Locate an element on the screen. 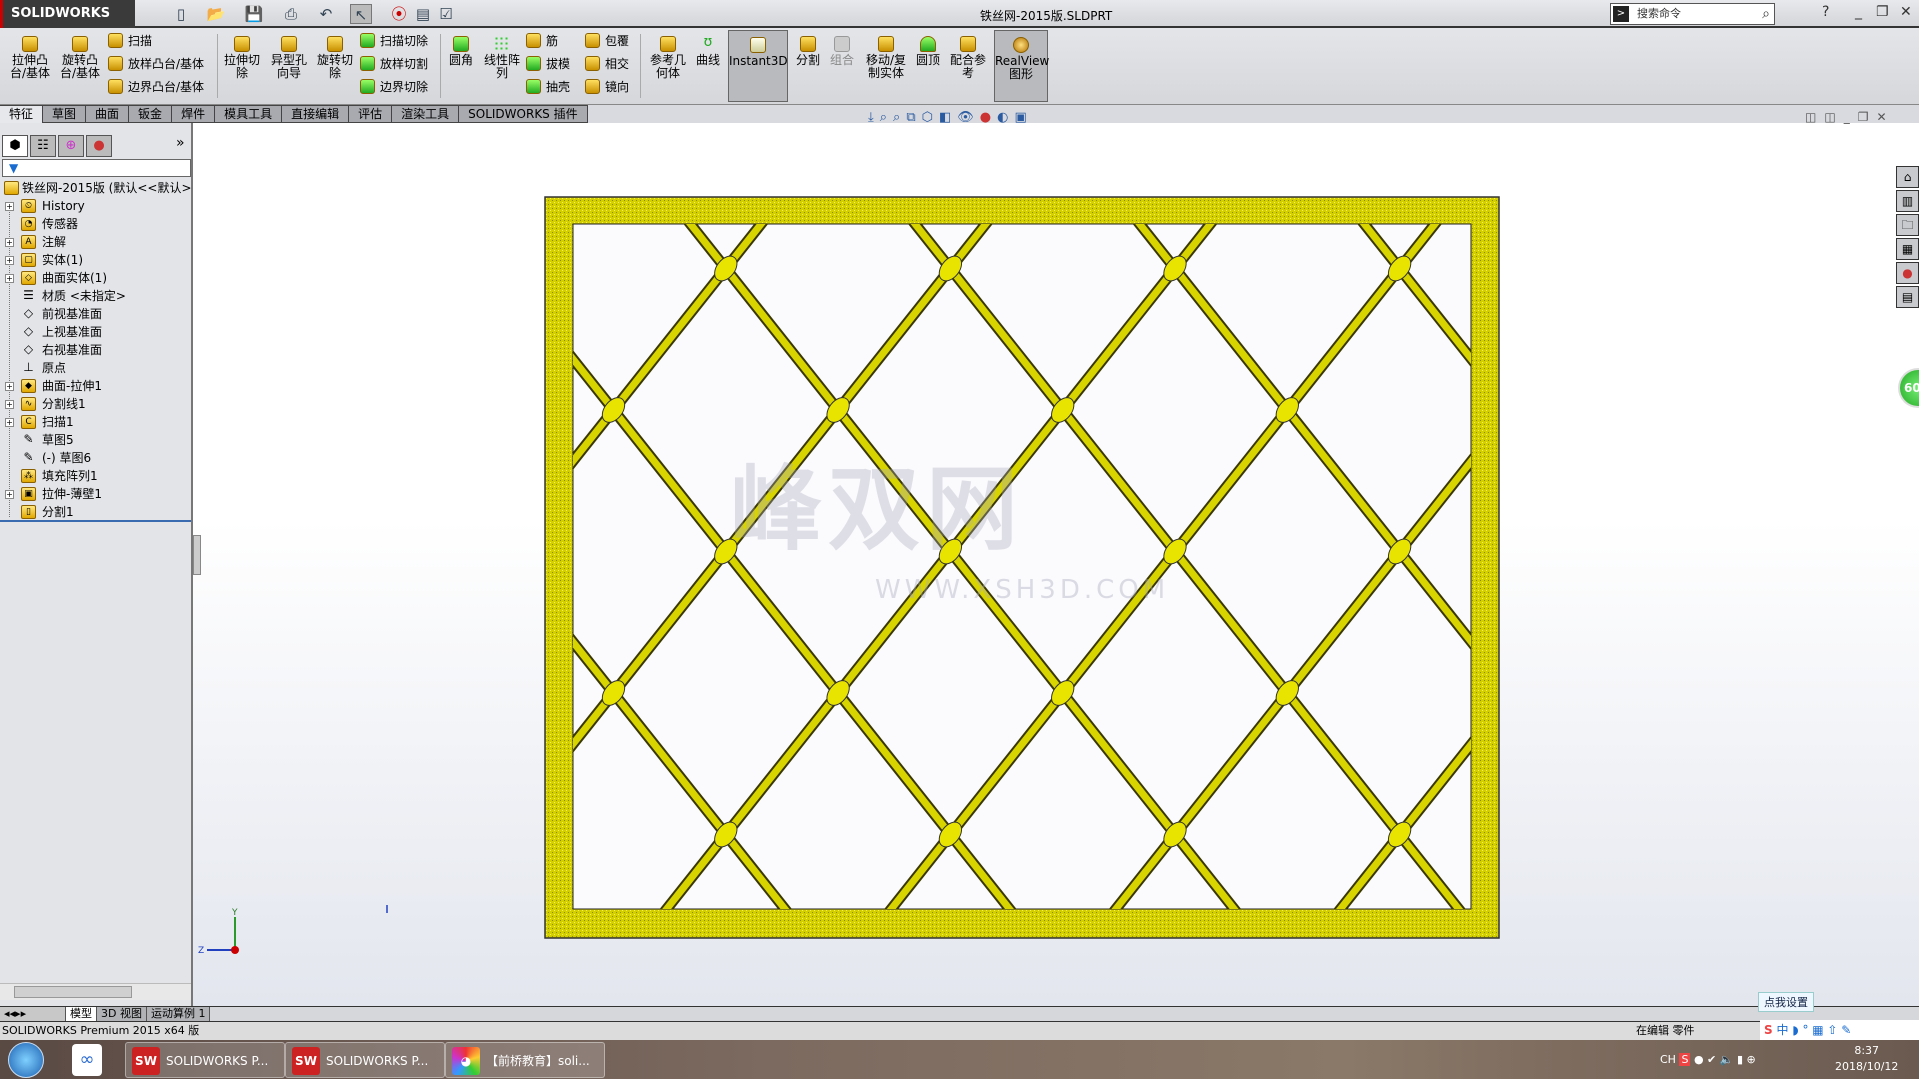 This screenshot has width=1919, height=1079. tab-scroll-arrows: ◂◂▸▸ is located at coordinates (33, 1014).